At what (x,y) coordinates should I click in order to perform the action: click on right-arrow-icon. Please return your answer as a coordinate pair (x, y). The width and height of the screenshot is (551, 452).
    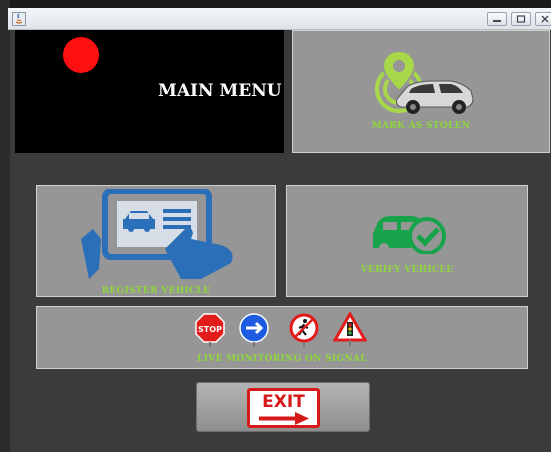
    Looking at the image, I should click on (284, 418).